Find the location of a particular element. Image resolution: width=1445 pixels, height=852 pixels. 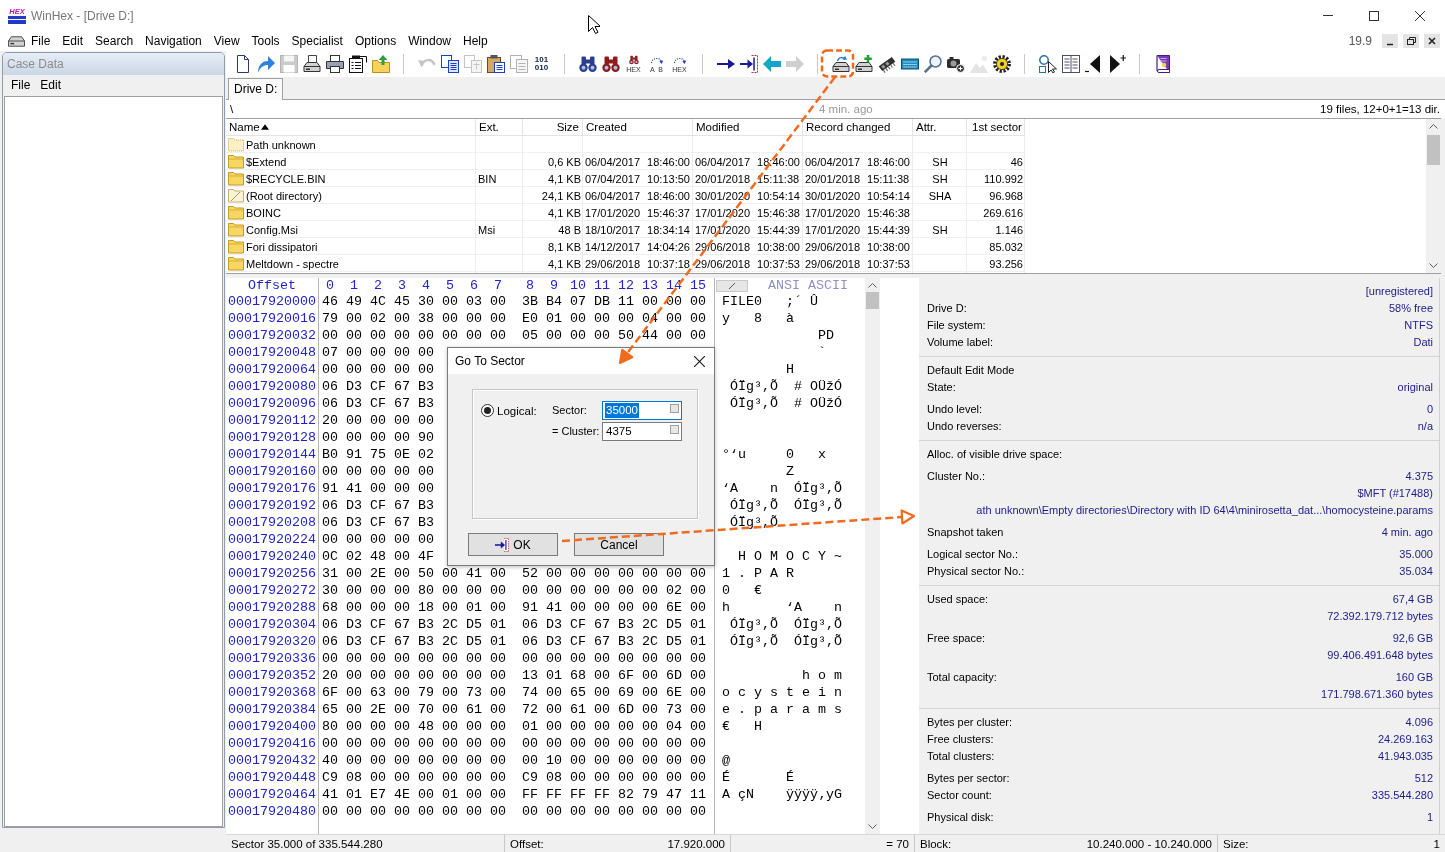

cancel-button: Cancel is located at coordinates (619, 544).